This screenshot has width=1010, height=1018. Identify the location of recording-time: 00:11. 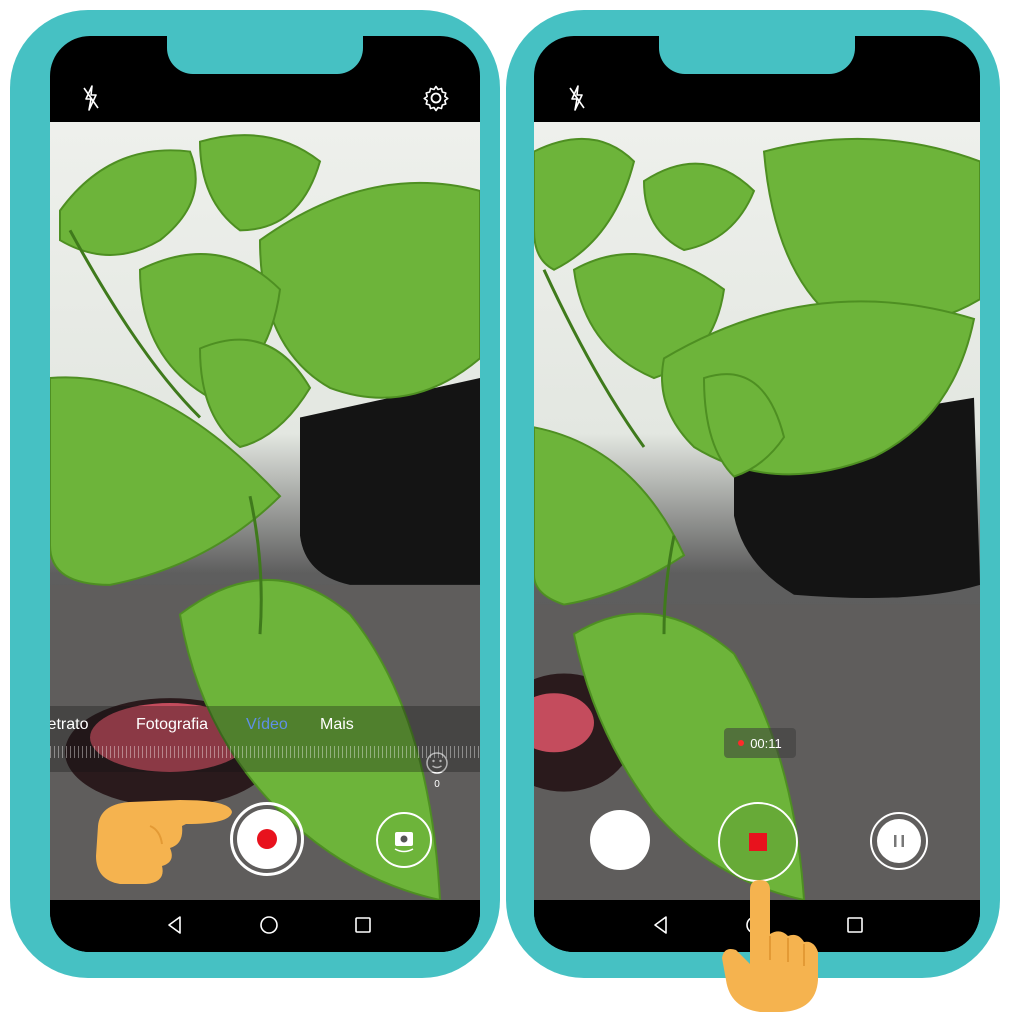
(766, 743).